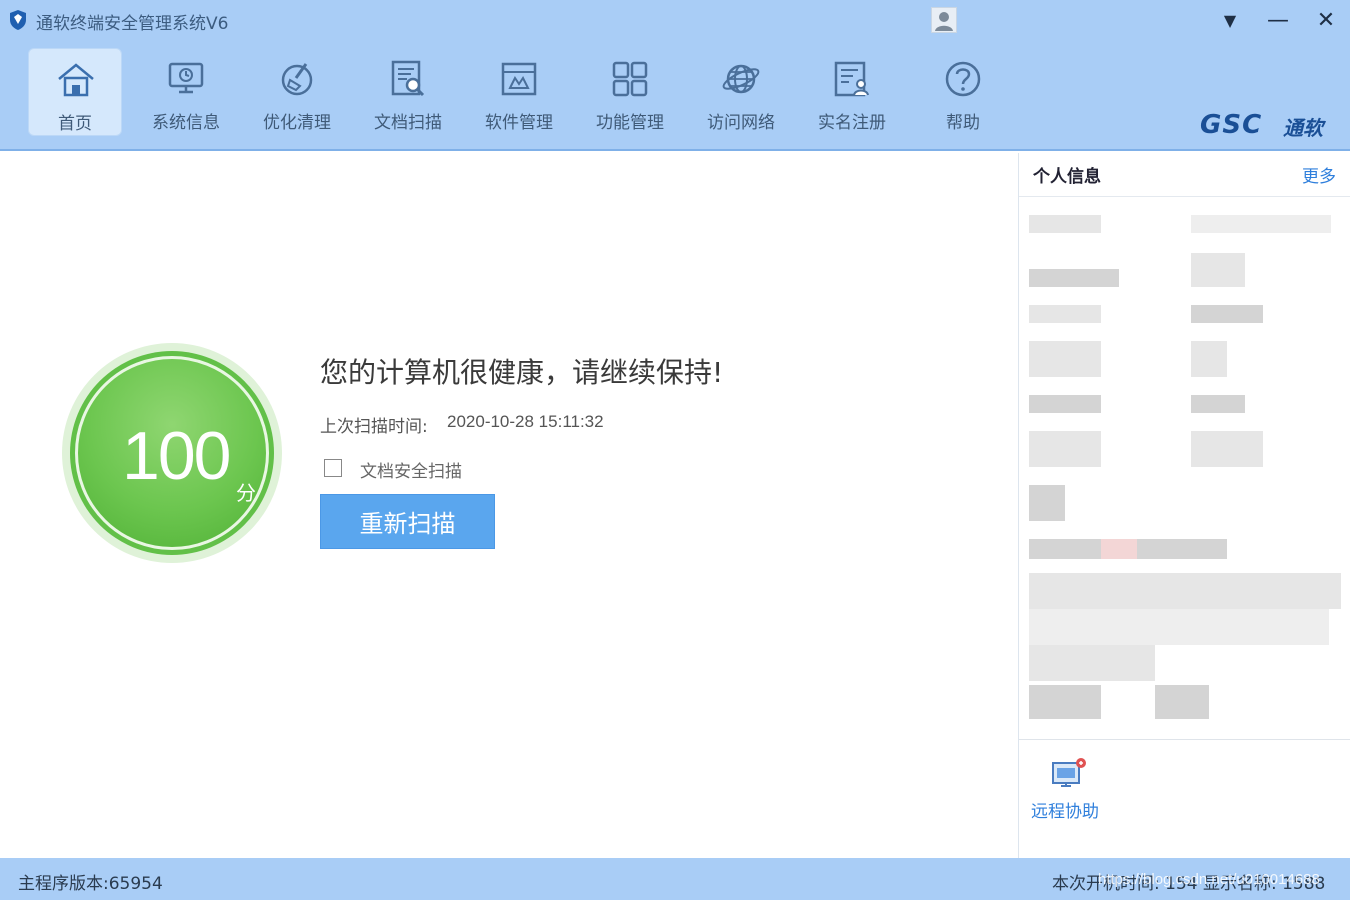 The height and width of the screenshot is (900, 1350). I want to click on id-card-icon, so click(851, 79).